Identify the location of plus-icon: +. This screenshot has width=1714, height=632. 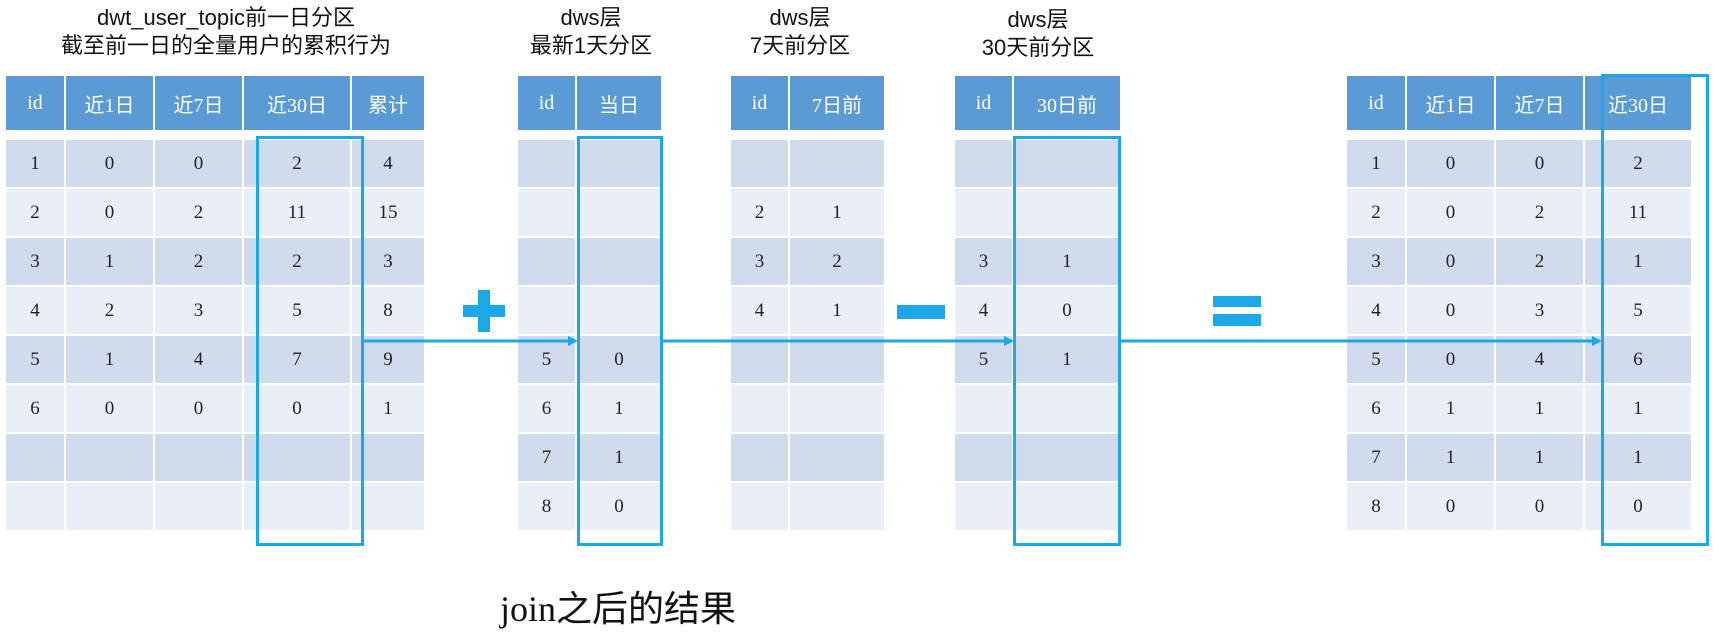
(484, 311).